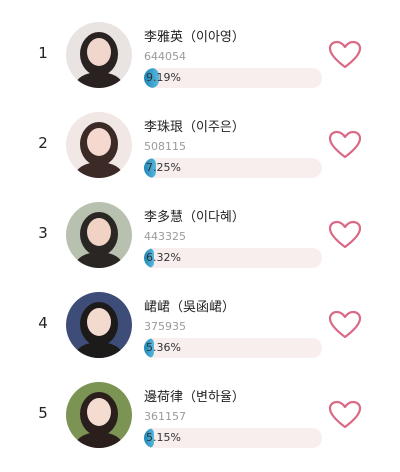  Describe the element at coordinates (194, 217) in the screenshot. I see `contestant-name: 李多慧（이다혜）` at that location.